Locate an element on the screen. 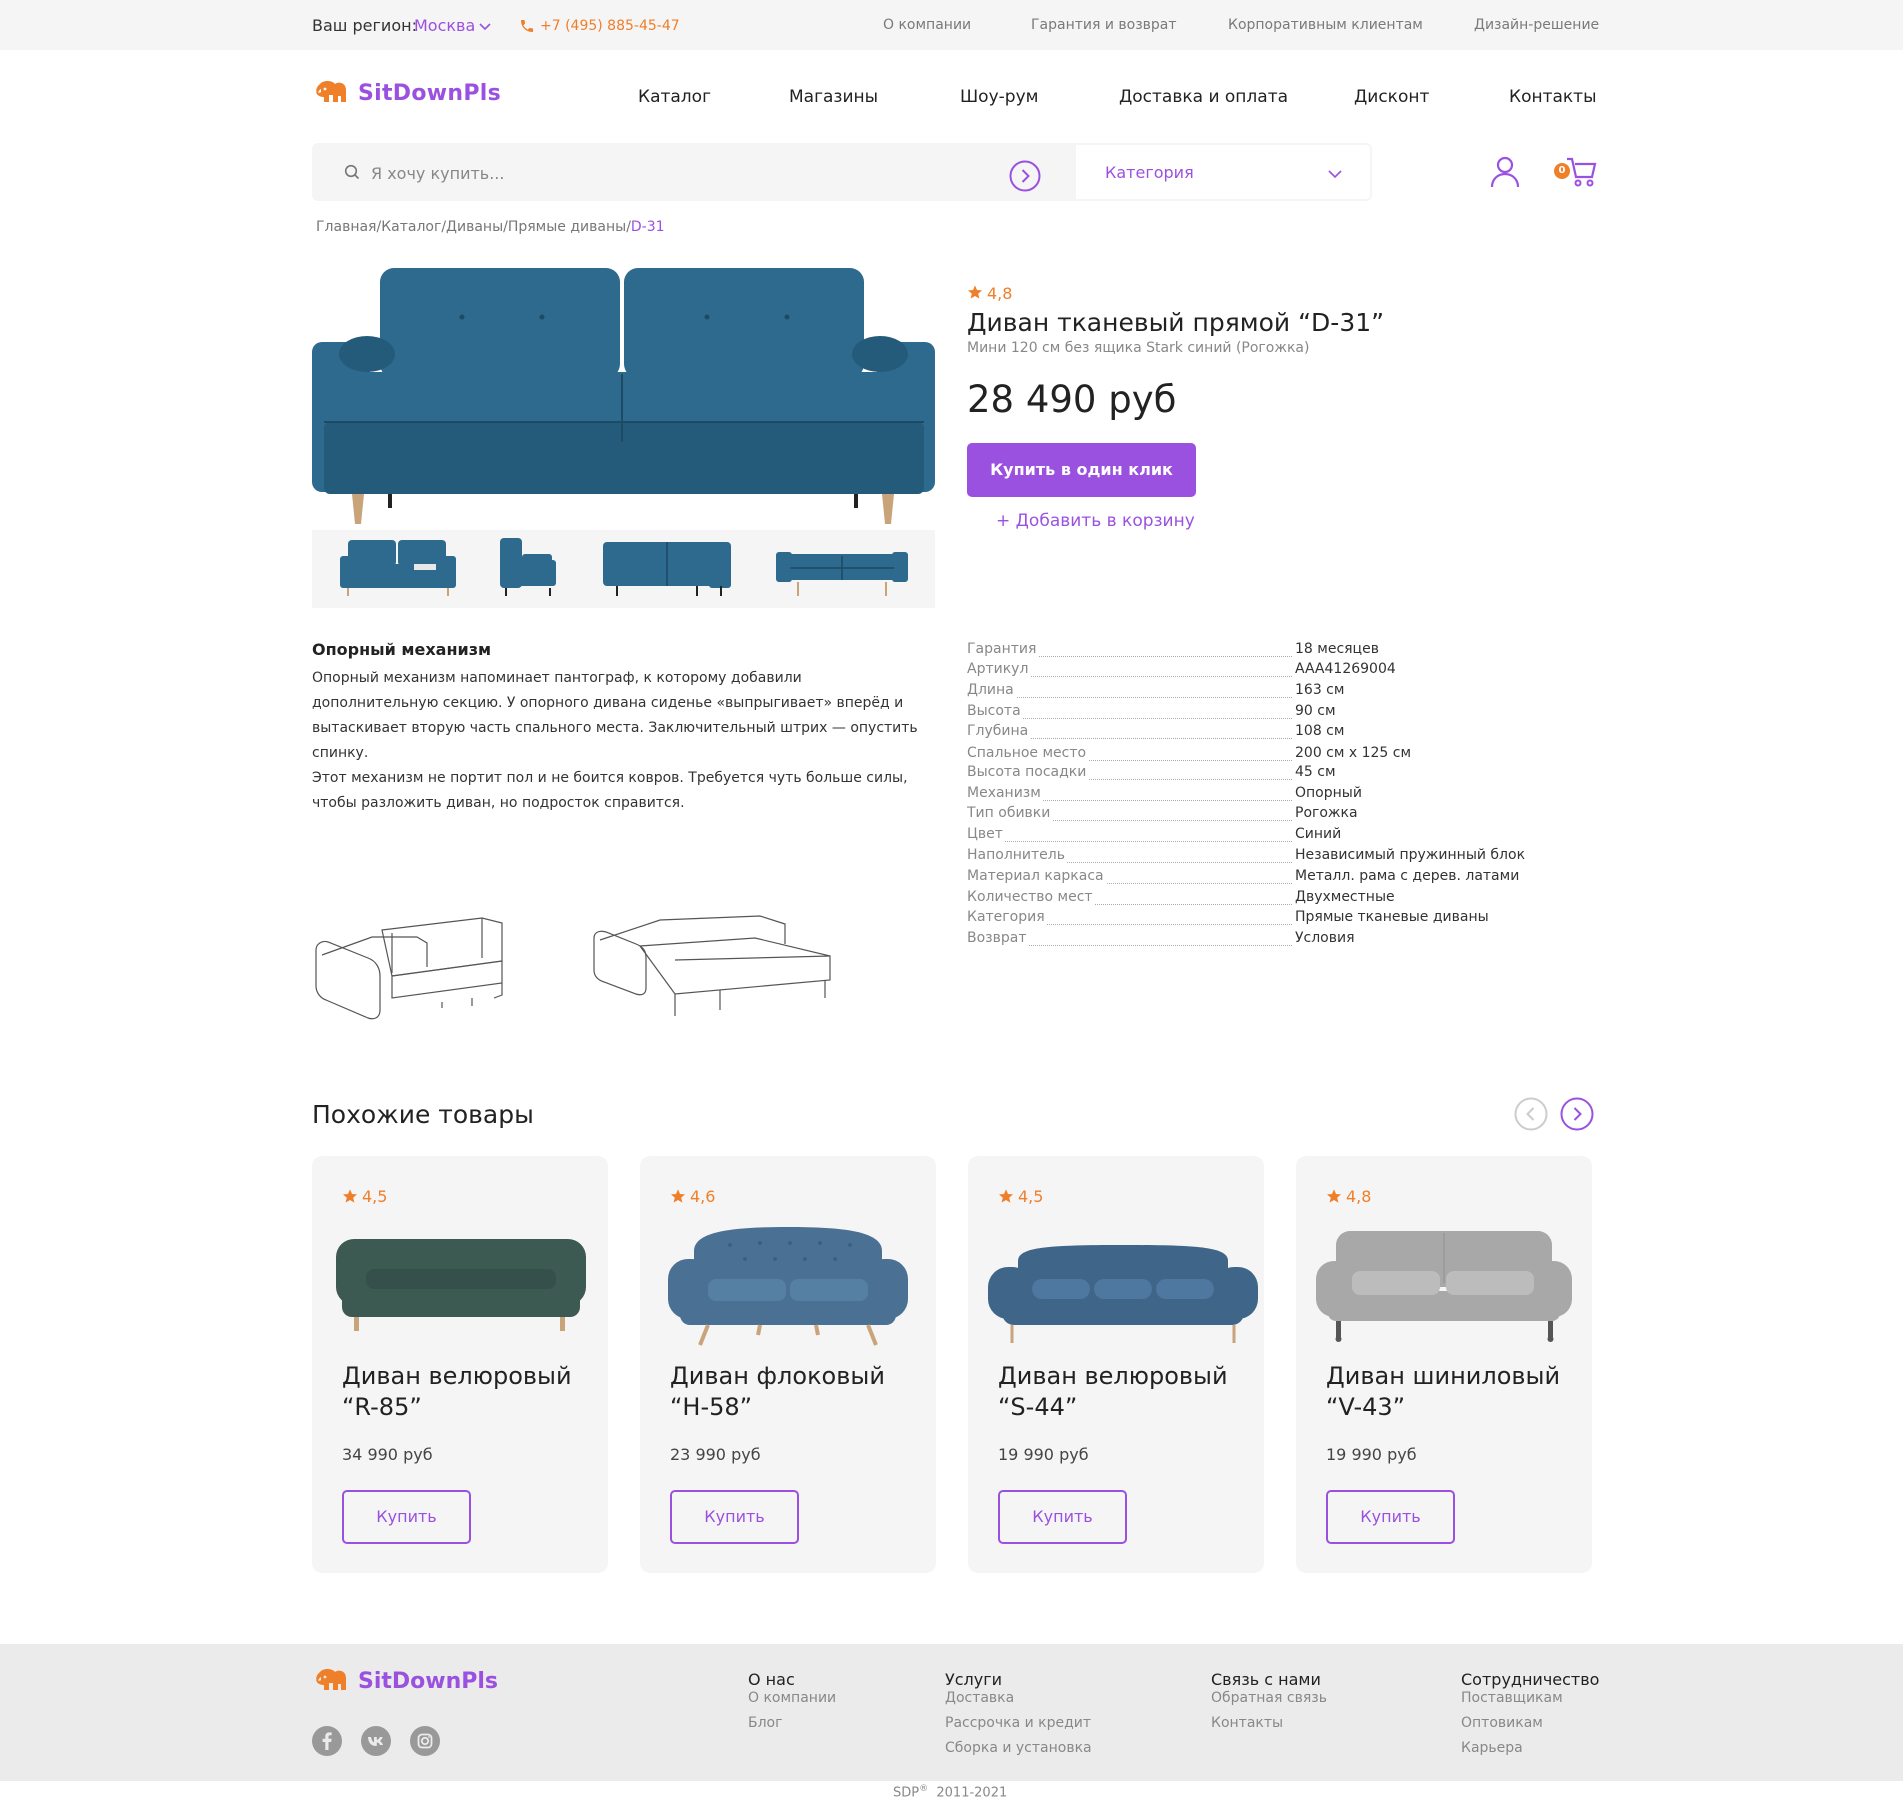 The height and width of the screenshot is (1809, 1903). search-input is located at coordinates (671, 173).